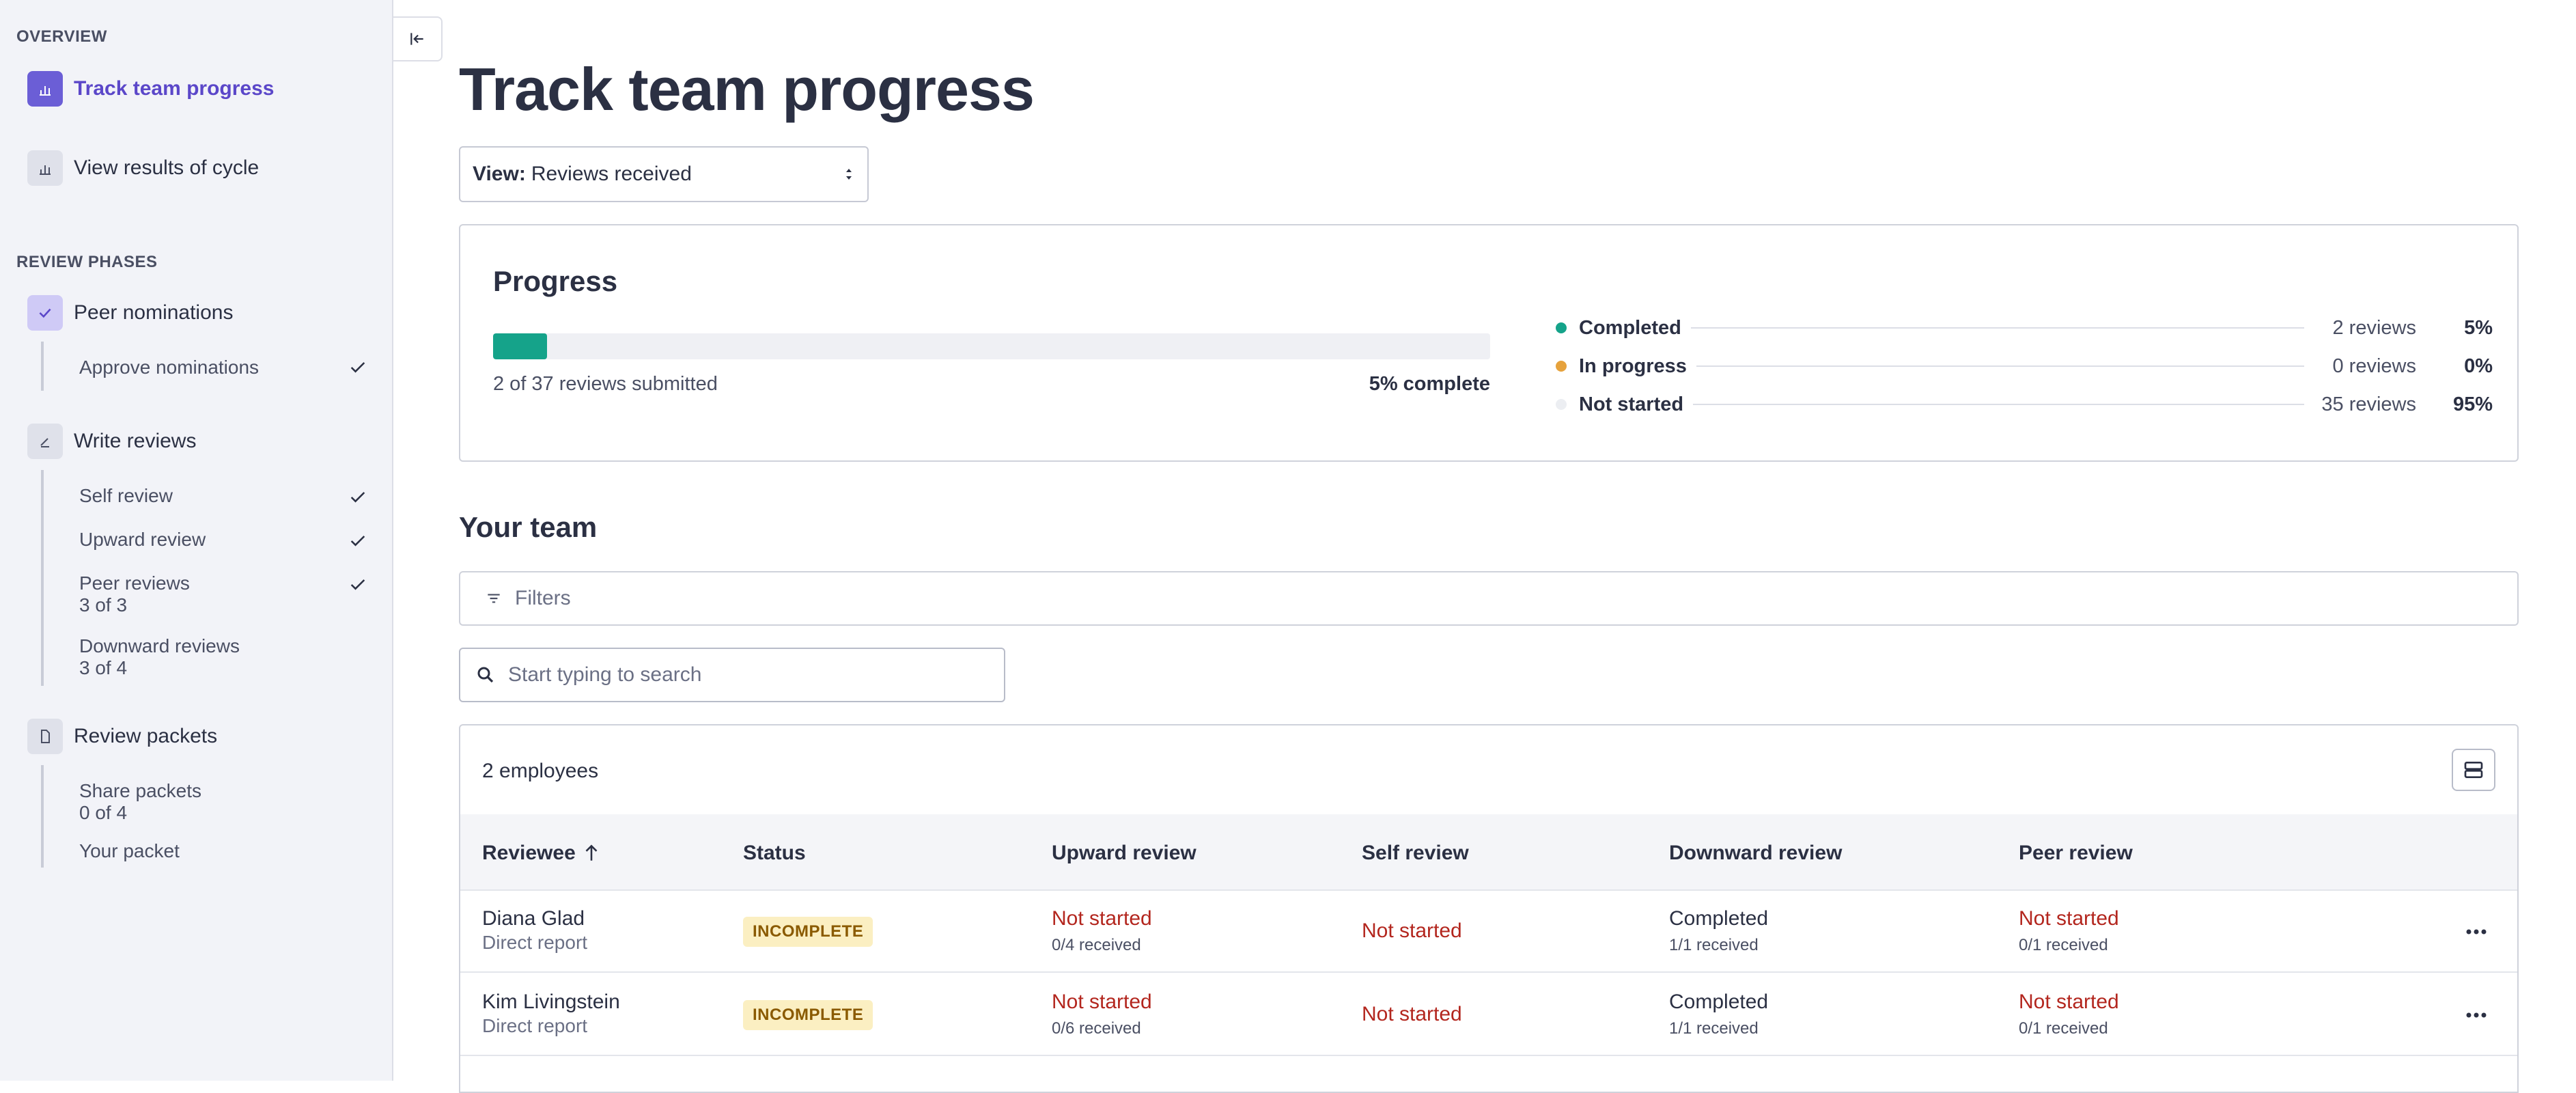 The image size is (2576, 1093). I want to click on reviewee-relation: Direct report, so click(535, 942).